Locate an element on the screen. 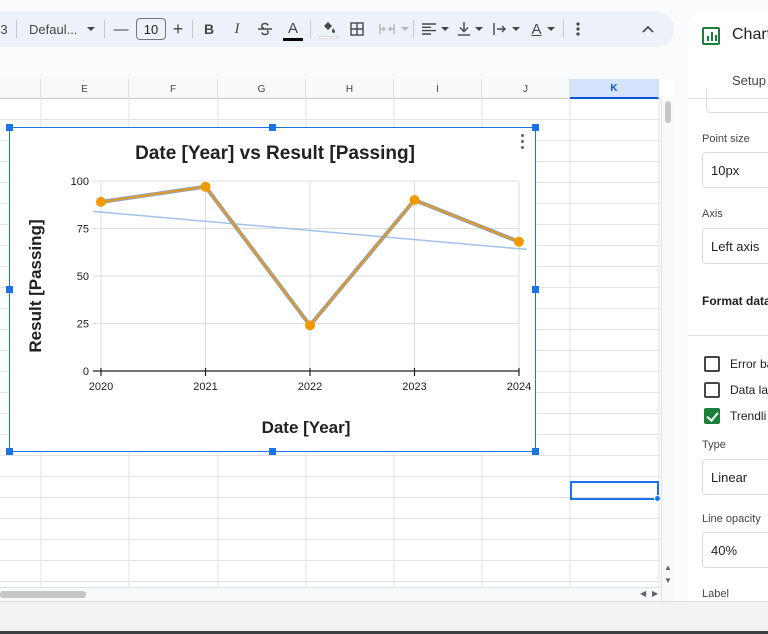 The width and height of the screenshot is (768, 634). axis-dropdown: Left axis is located at coordinates (735, 246).